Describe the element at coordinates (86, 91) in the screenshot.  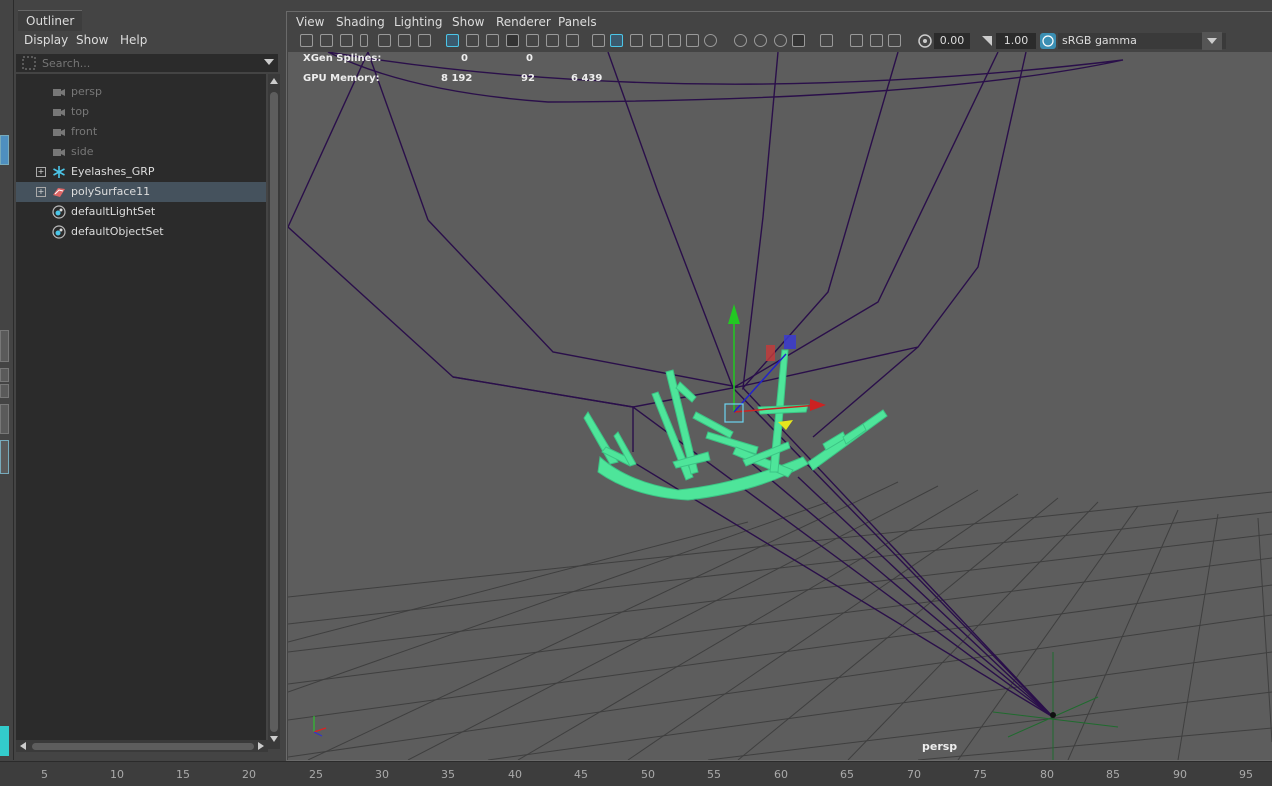
I see `tree-item-label: persp` at that location.